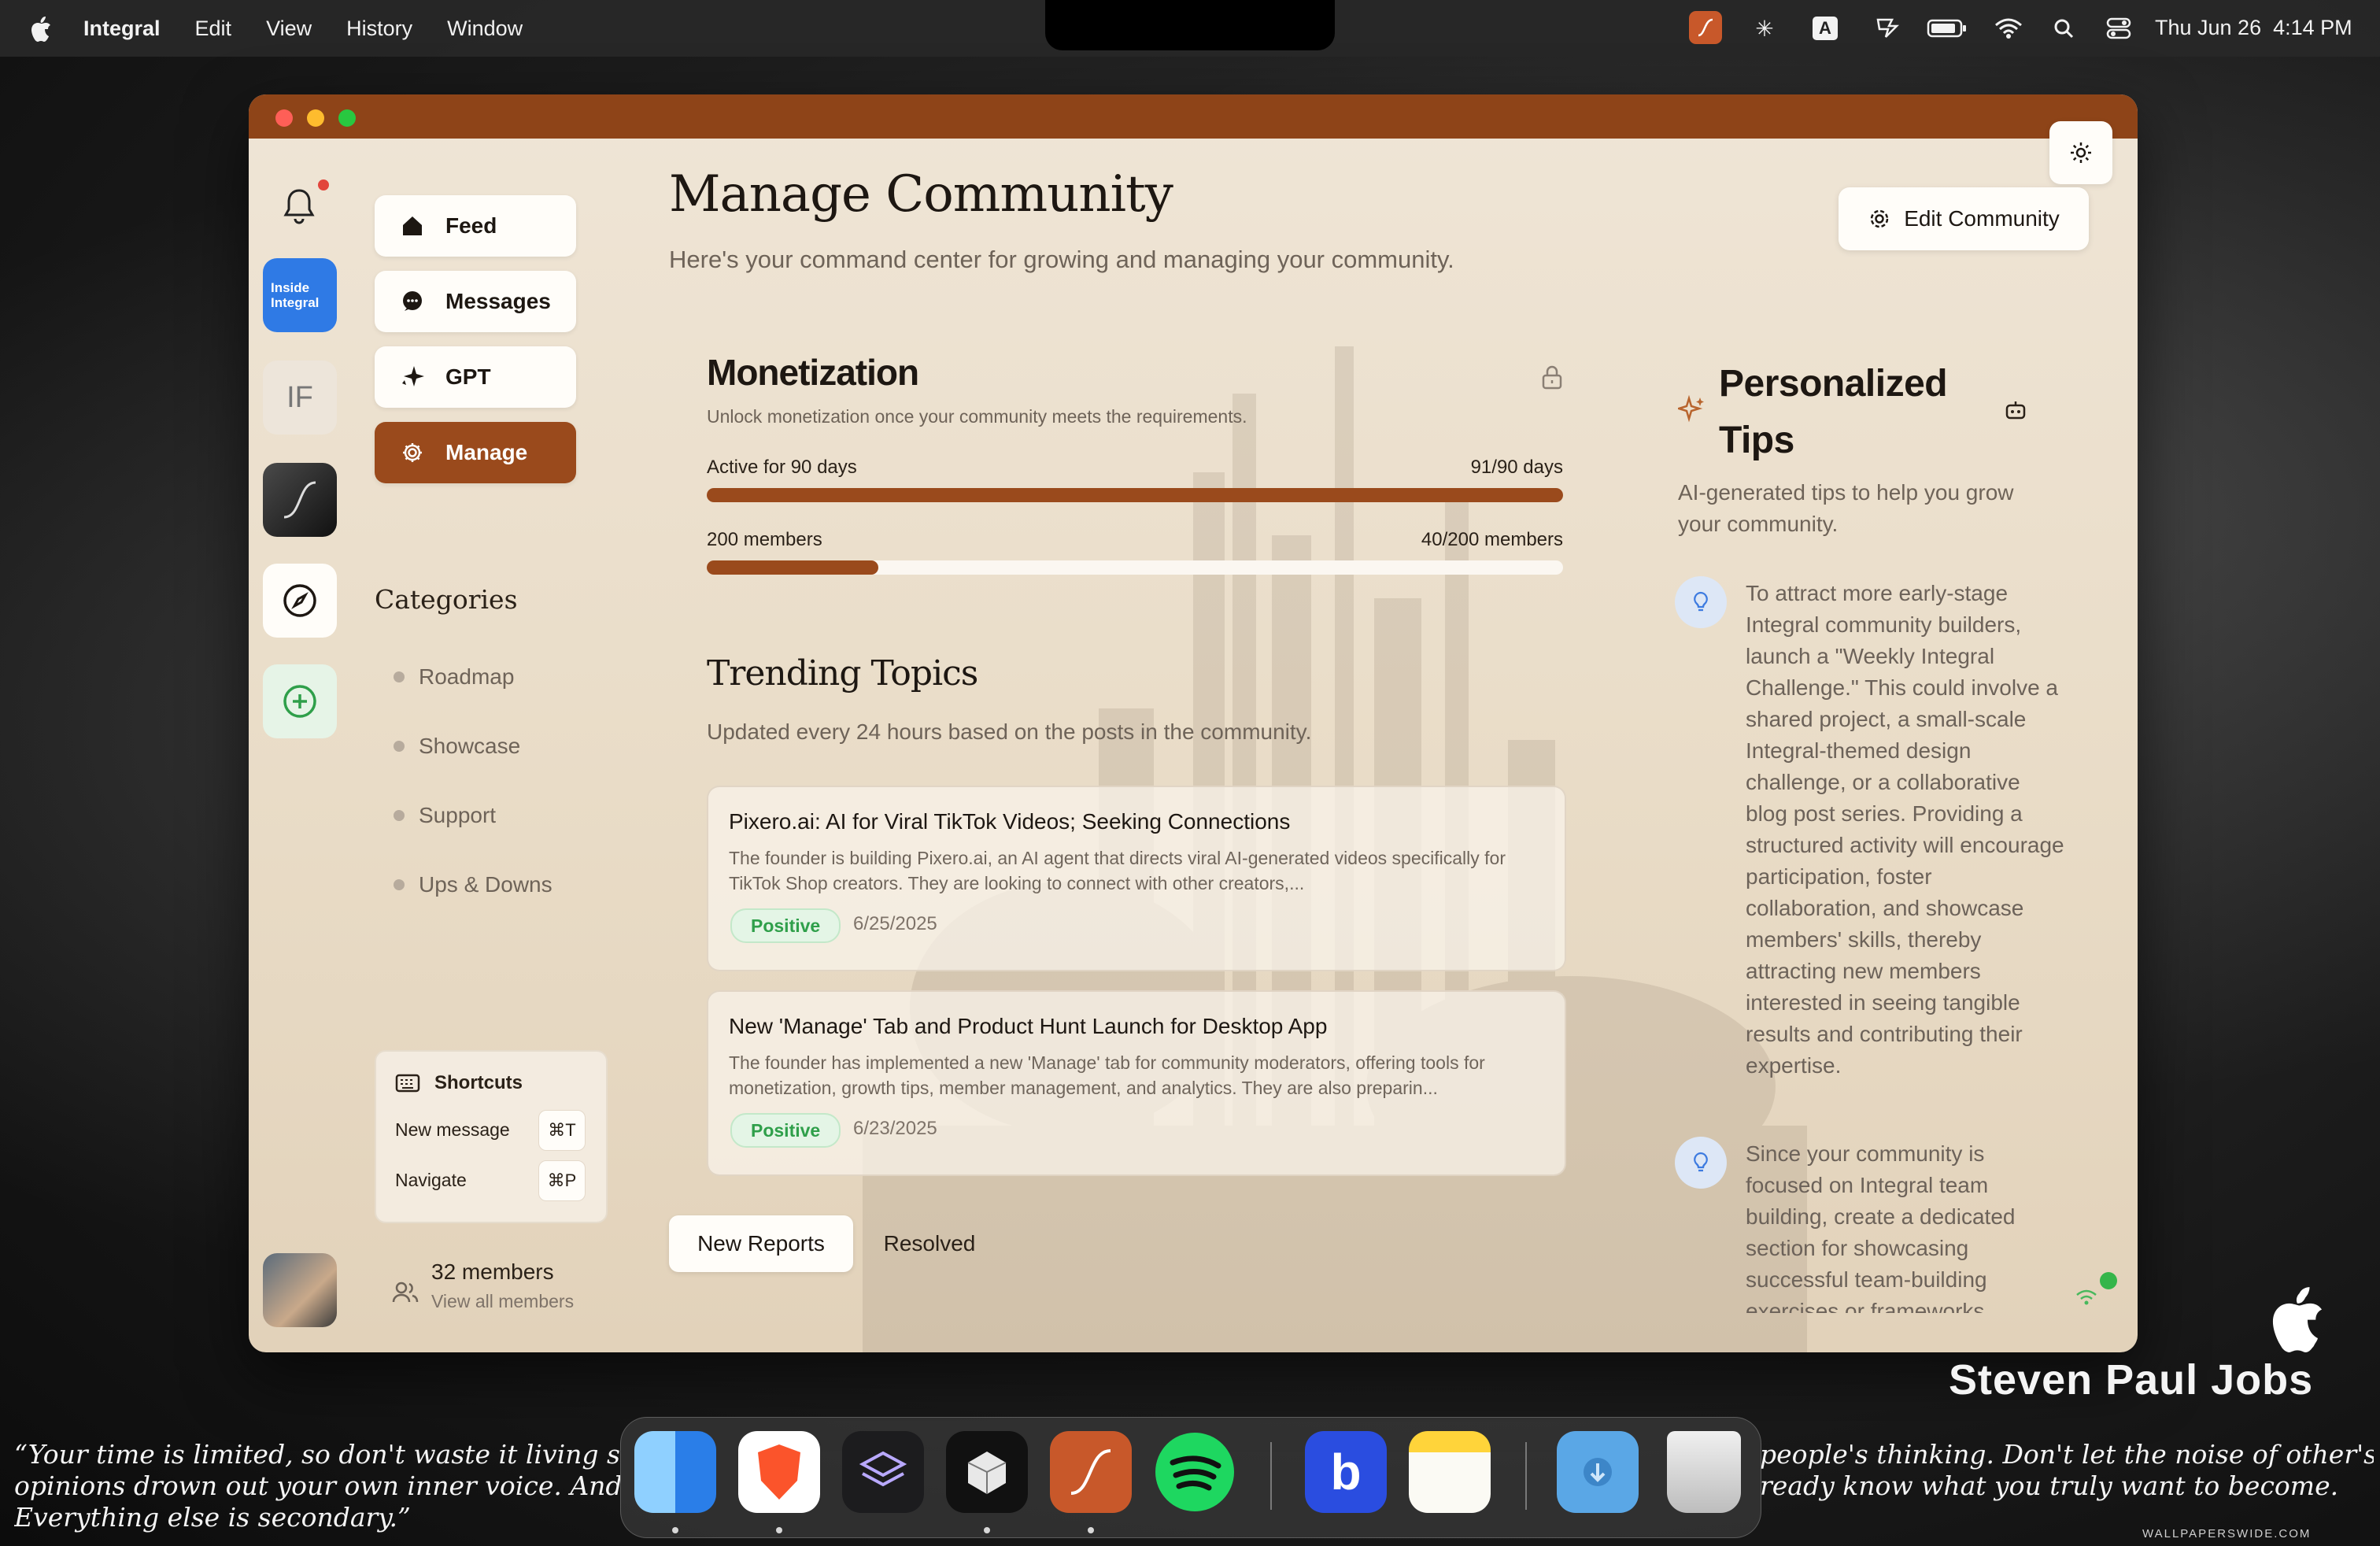  I want to click on workspace-if: IF, so click(300, 398).